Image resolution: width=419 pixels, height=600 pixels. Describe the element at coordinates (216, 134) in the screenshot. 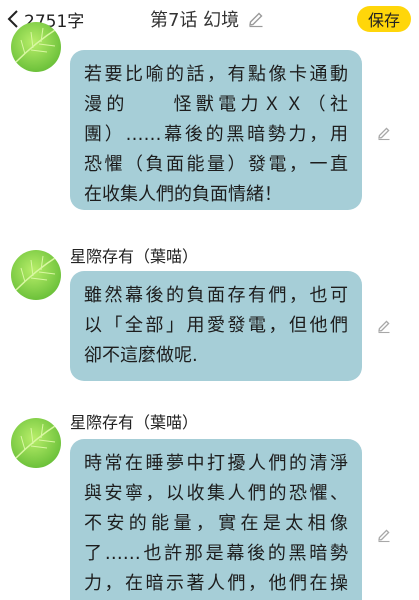

I see `message-line: 團）……幕後的黑暗勢力，用` at that location.